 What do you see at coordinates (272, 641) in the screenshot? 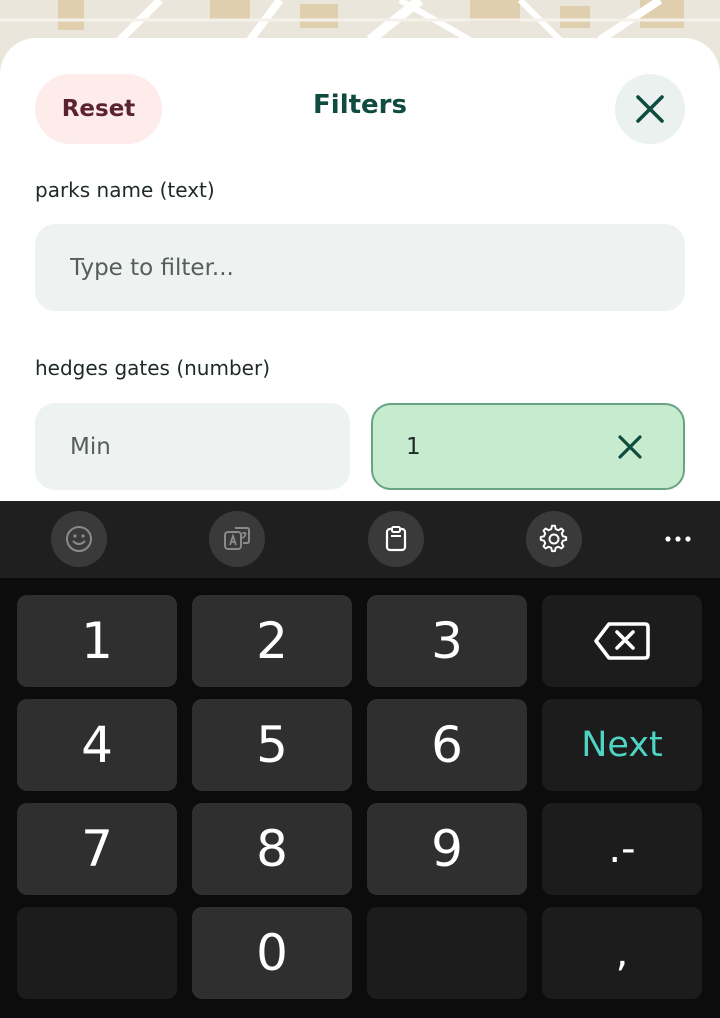
I see `key-2: 2` at bounding box center [272, 641].